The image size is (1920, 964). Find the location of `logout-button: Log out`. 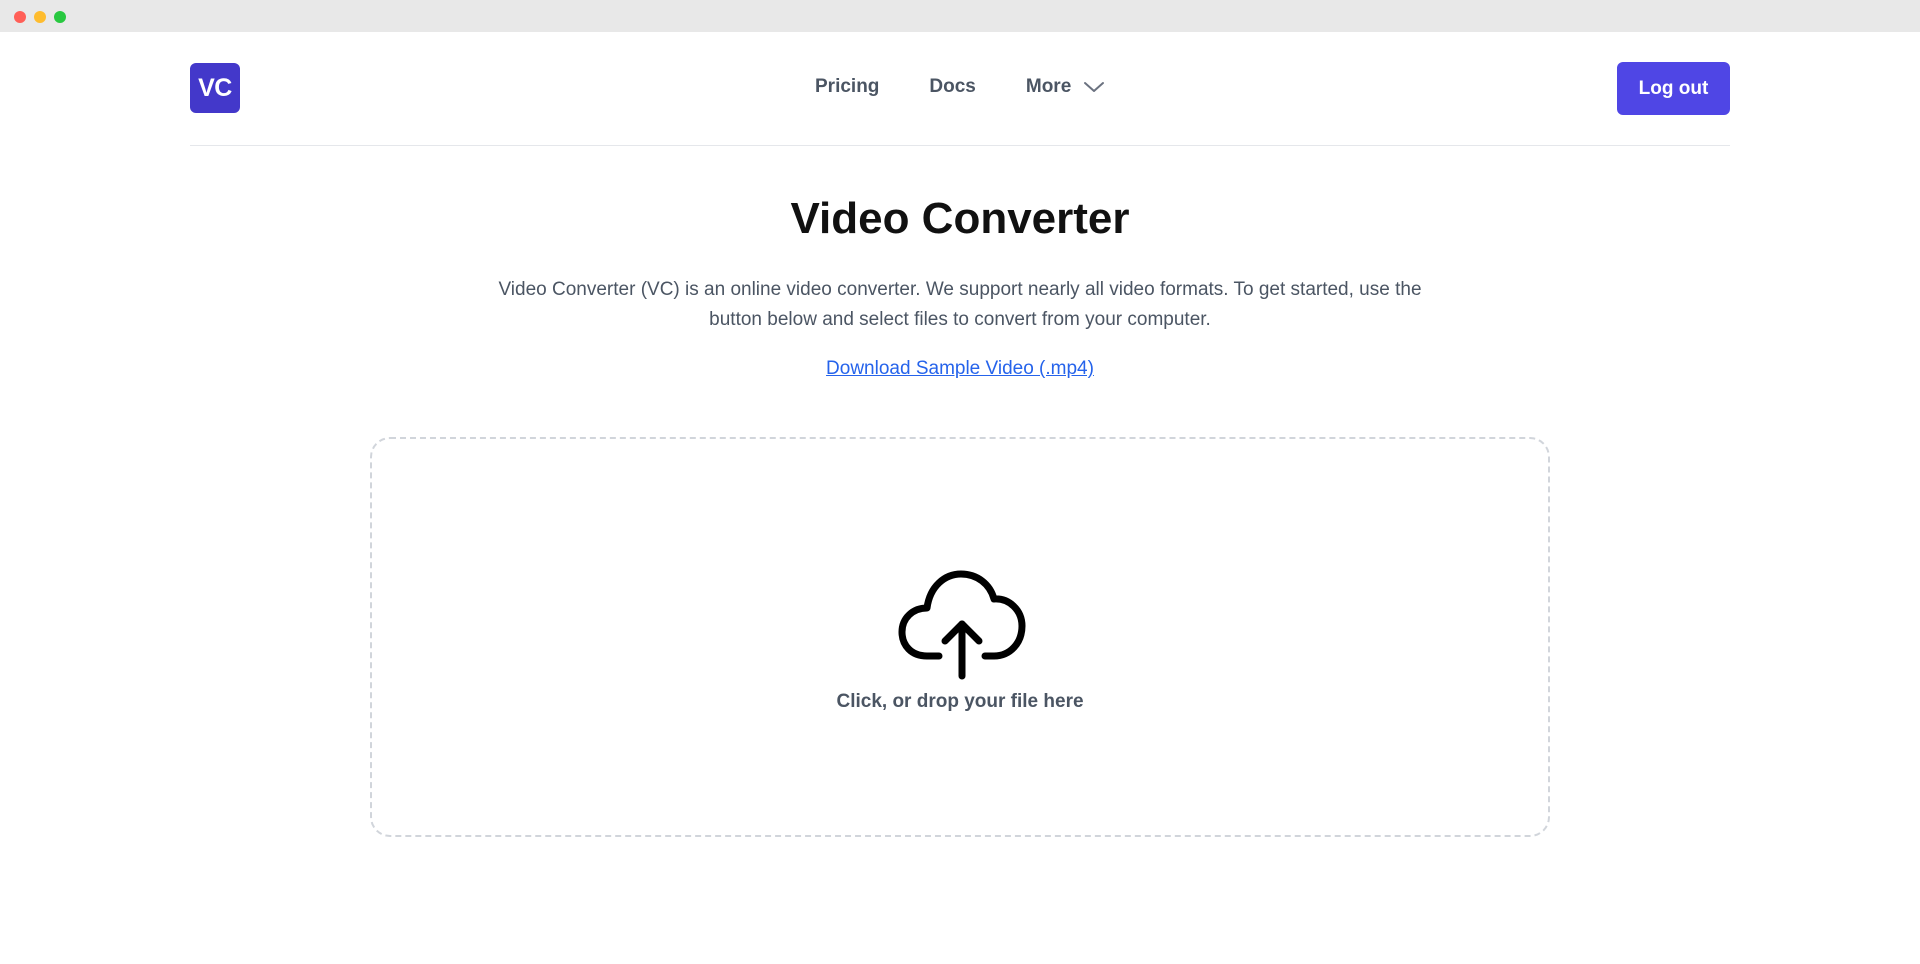

logout-button: Log out is located at coordinates (1673, 88).